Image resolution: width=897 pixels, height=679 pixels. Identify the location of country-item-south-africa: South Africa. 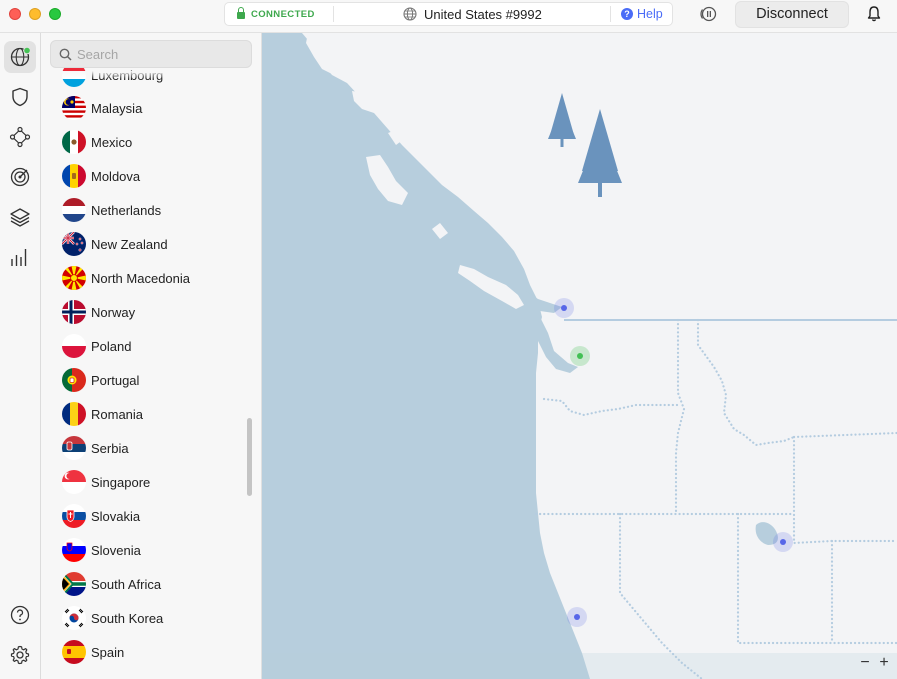
(111, 584).